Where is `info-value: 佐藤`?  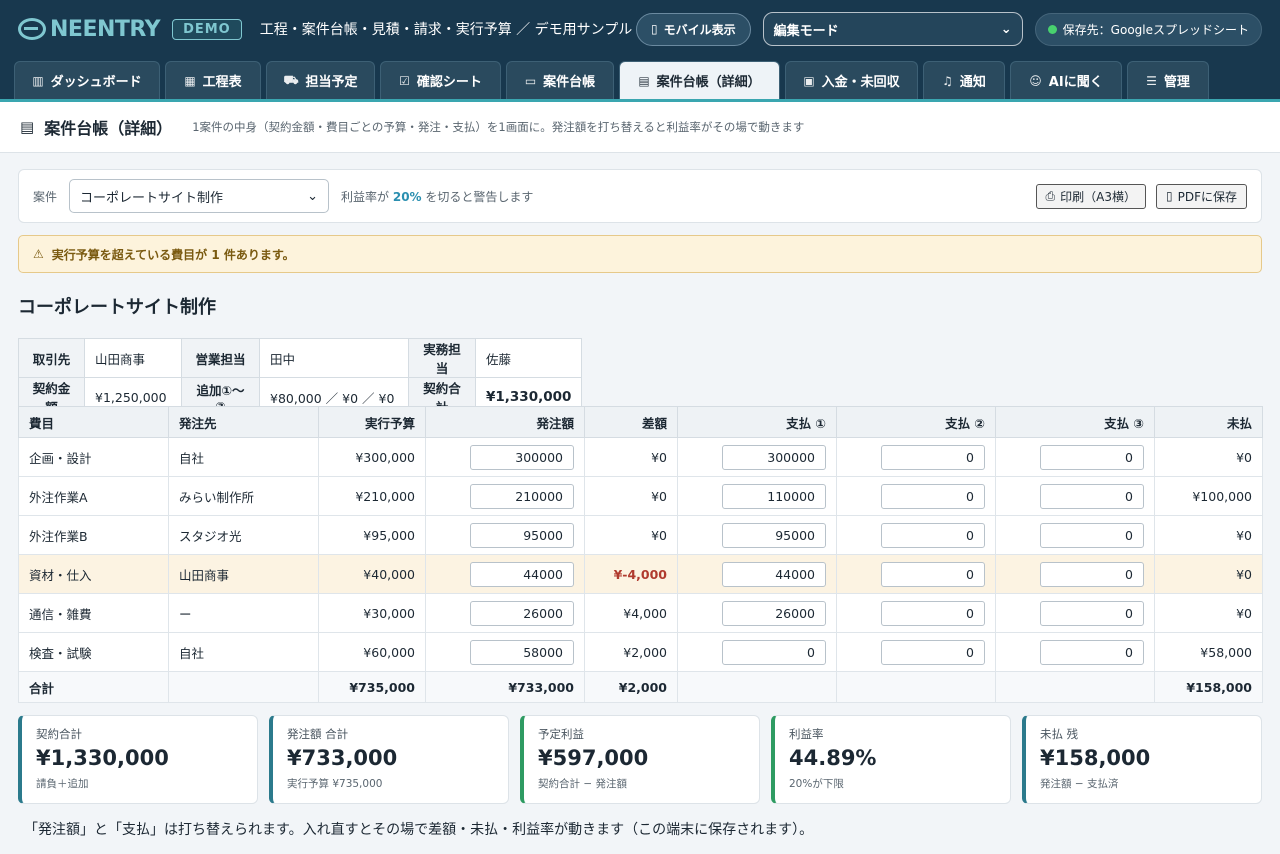
info-value: 佐藤 is located at coordinates (528, 358).